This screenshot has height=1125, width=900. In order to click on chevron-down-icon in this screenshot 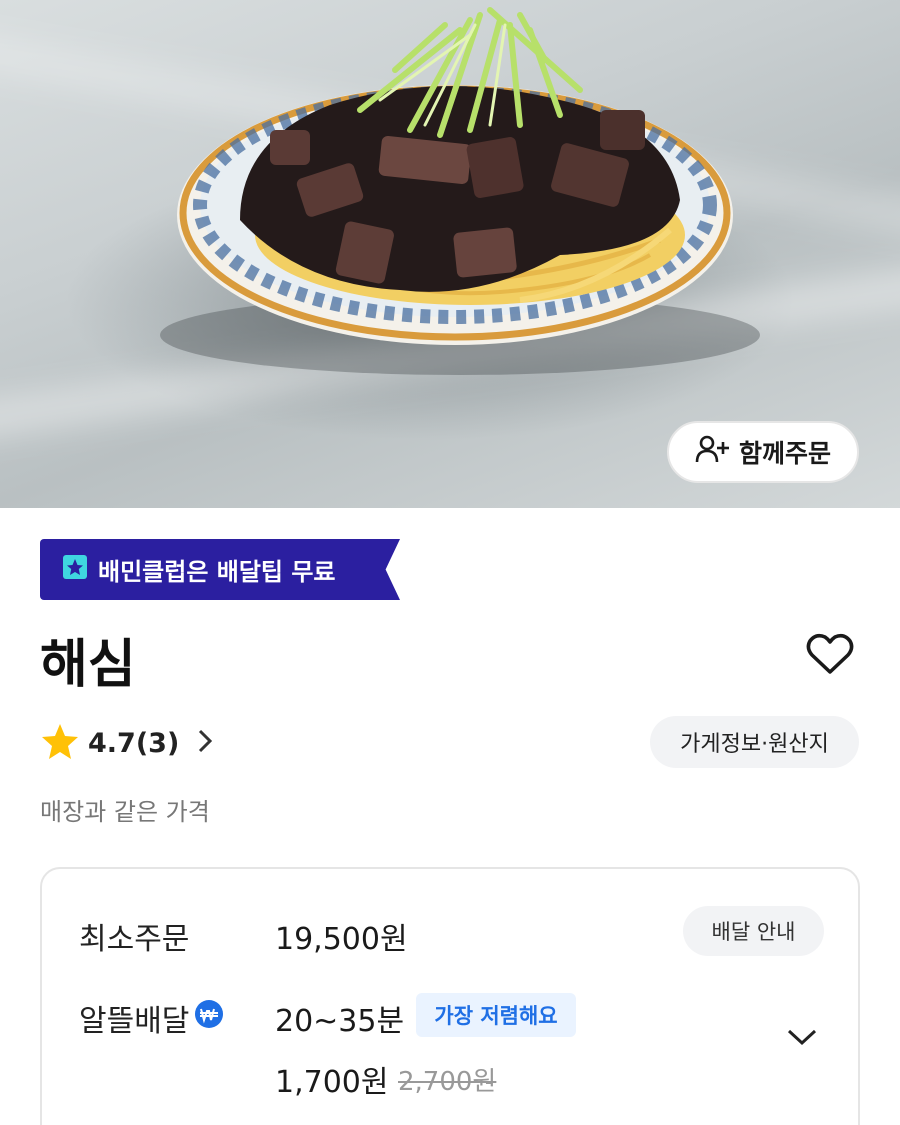, I will do `click(802, 1039)`.